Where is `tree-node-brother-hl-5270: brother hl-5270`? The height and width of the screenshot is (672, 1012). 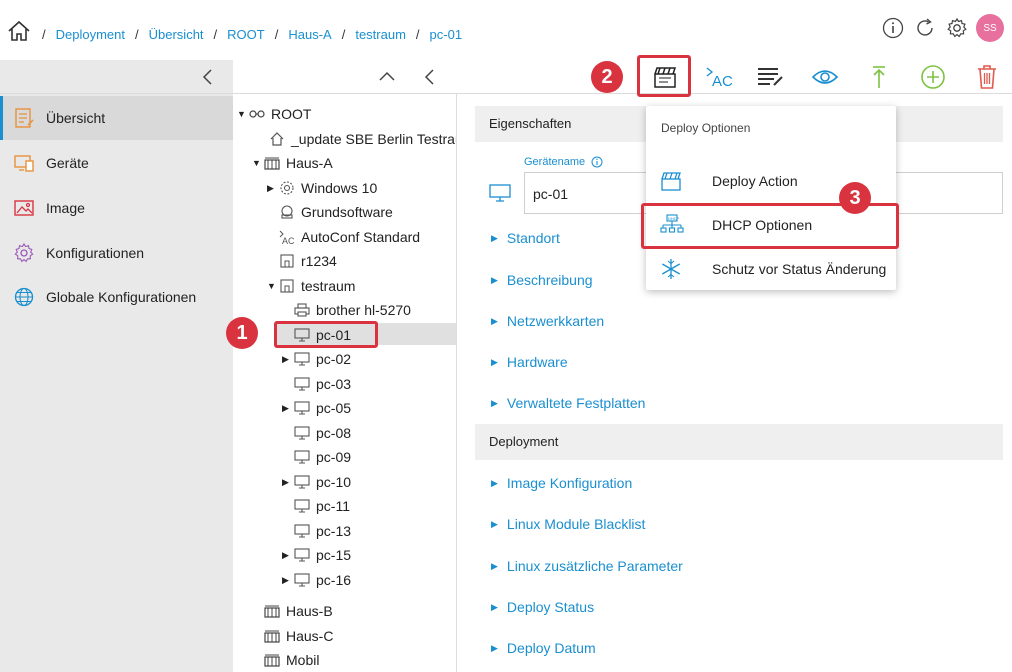
tree-node-brother-hl-5270: brother hl-5270 is located at coordinates (346, 310).